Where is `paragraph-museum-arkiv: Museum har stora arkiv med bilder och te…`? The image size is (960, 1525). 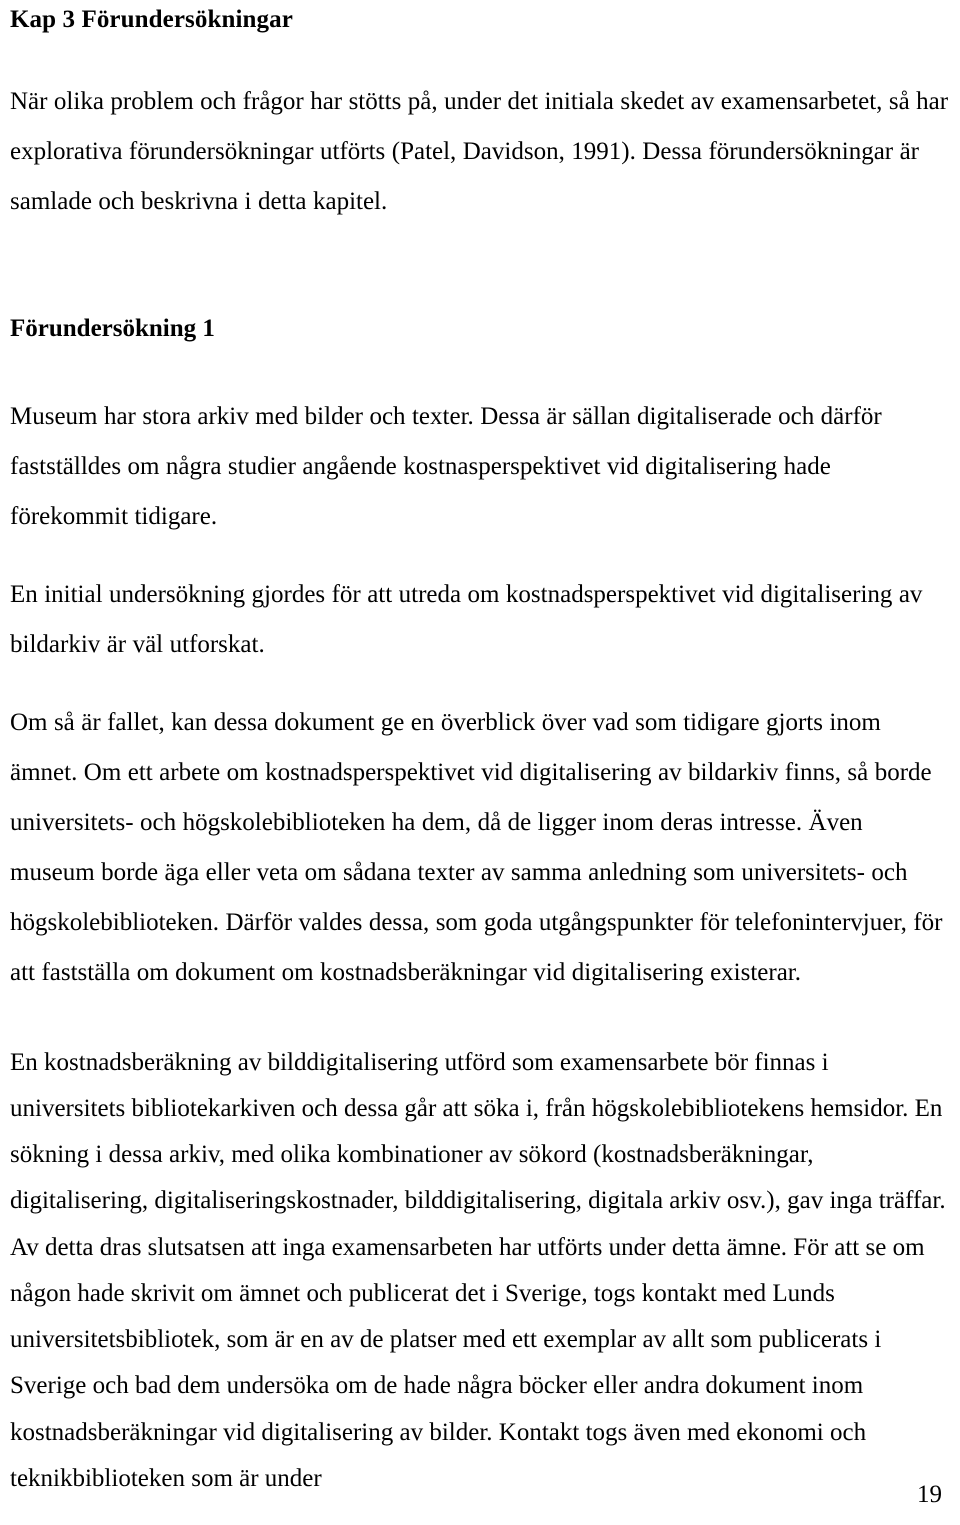
paragraph-museum-arkiv: Museum har stora arkiv med bilder och te… is located at coordinates (446, 466).